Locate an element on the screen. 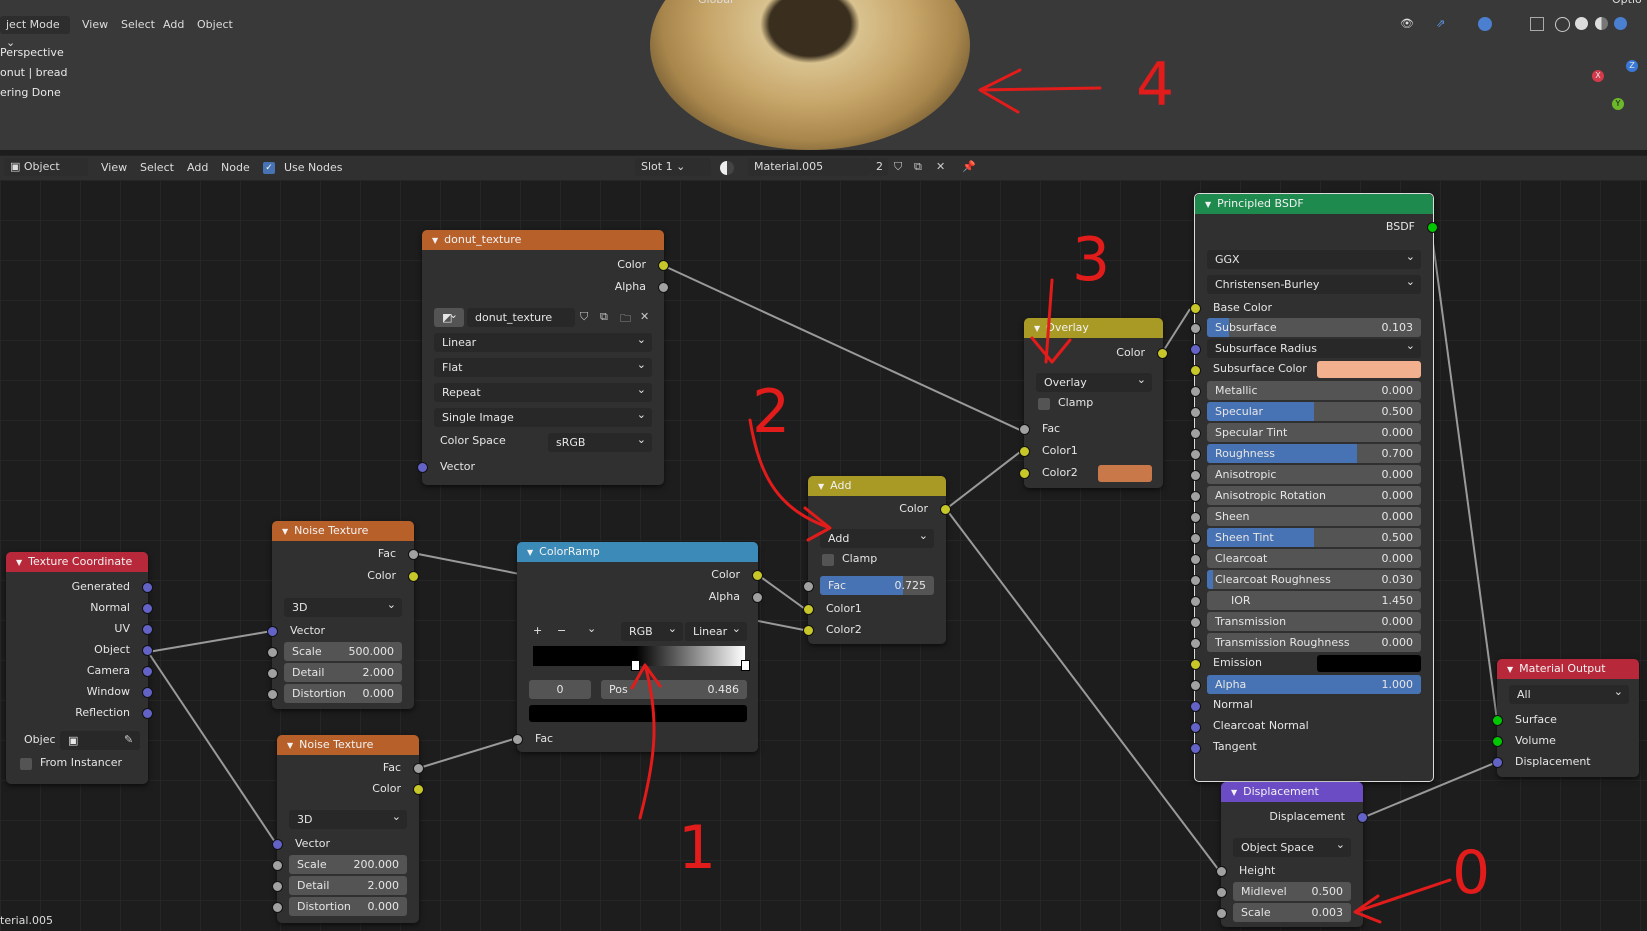  annotation-label-1: 1 is located at coordinates (697, 848).